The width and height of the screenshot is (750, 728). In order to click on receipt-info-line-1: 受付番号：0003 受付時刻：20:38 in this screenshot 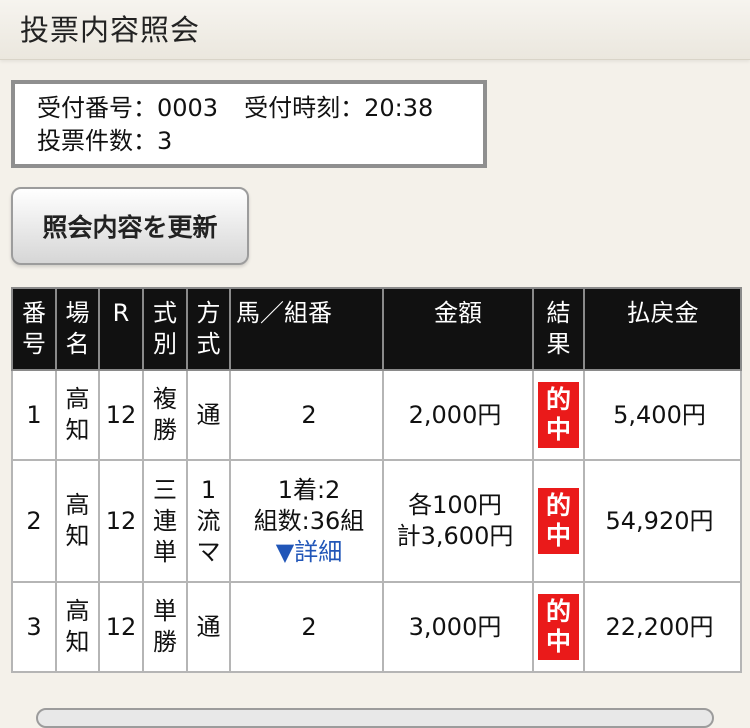, I will do `click(260, 108)`.